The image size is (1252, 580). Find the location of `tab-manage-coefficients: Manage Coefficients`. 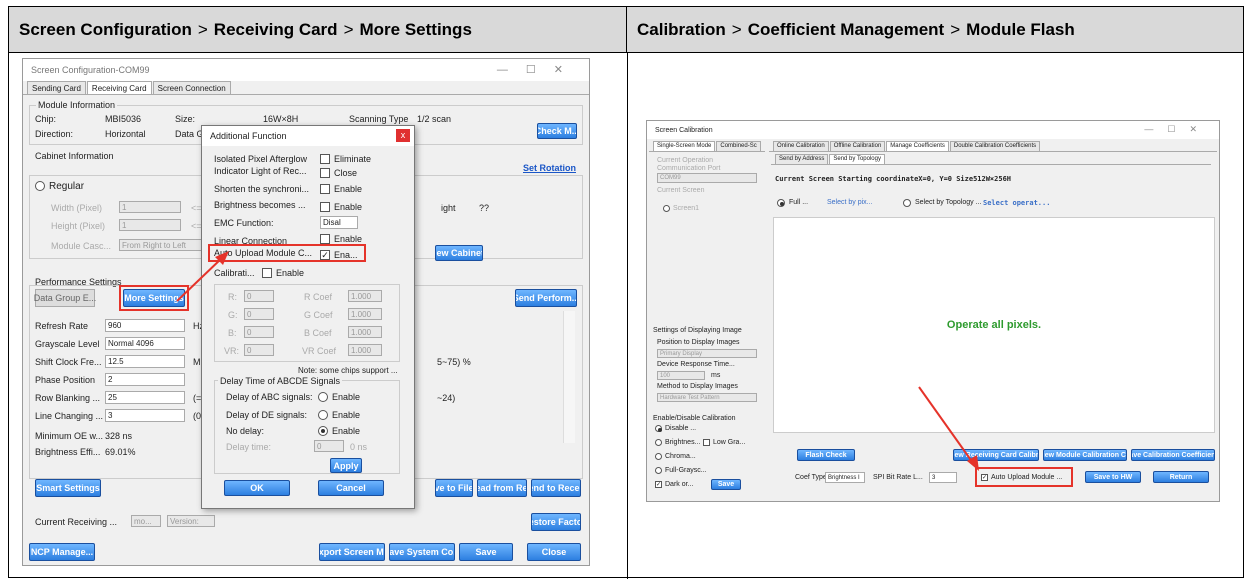

tab-manage-coefficients: Manage Coefficients is located at coordinates (917, 146).